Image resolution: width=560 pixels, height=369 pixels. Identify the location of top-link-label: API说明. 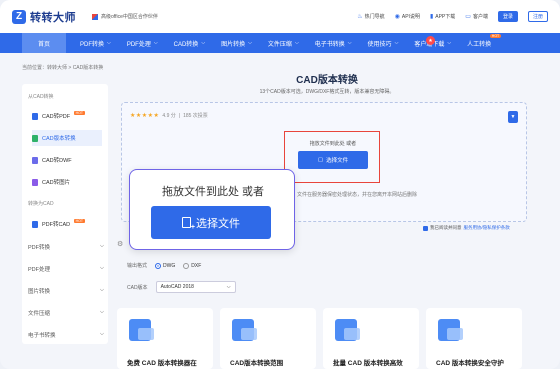
(410, 17).